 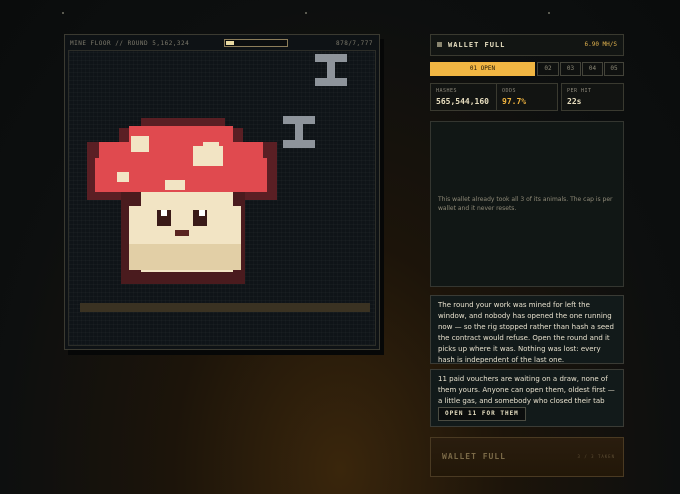 I want to click on tab-round-02: 02, so click(x=548, y=69).